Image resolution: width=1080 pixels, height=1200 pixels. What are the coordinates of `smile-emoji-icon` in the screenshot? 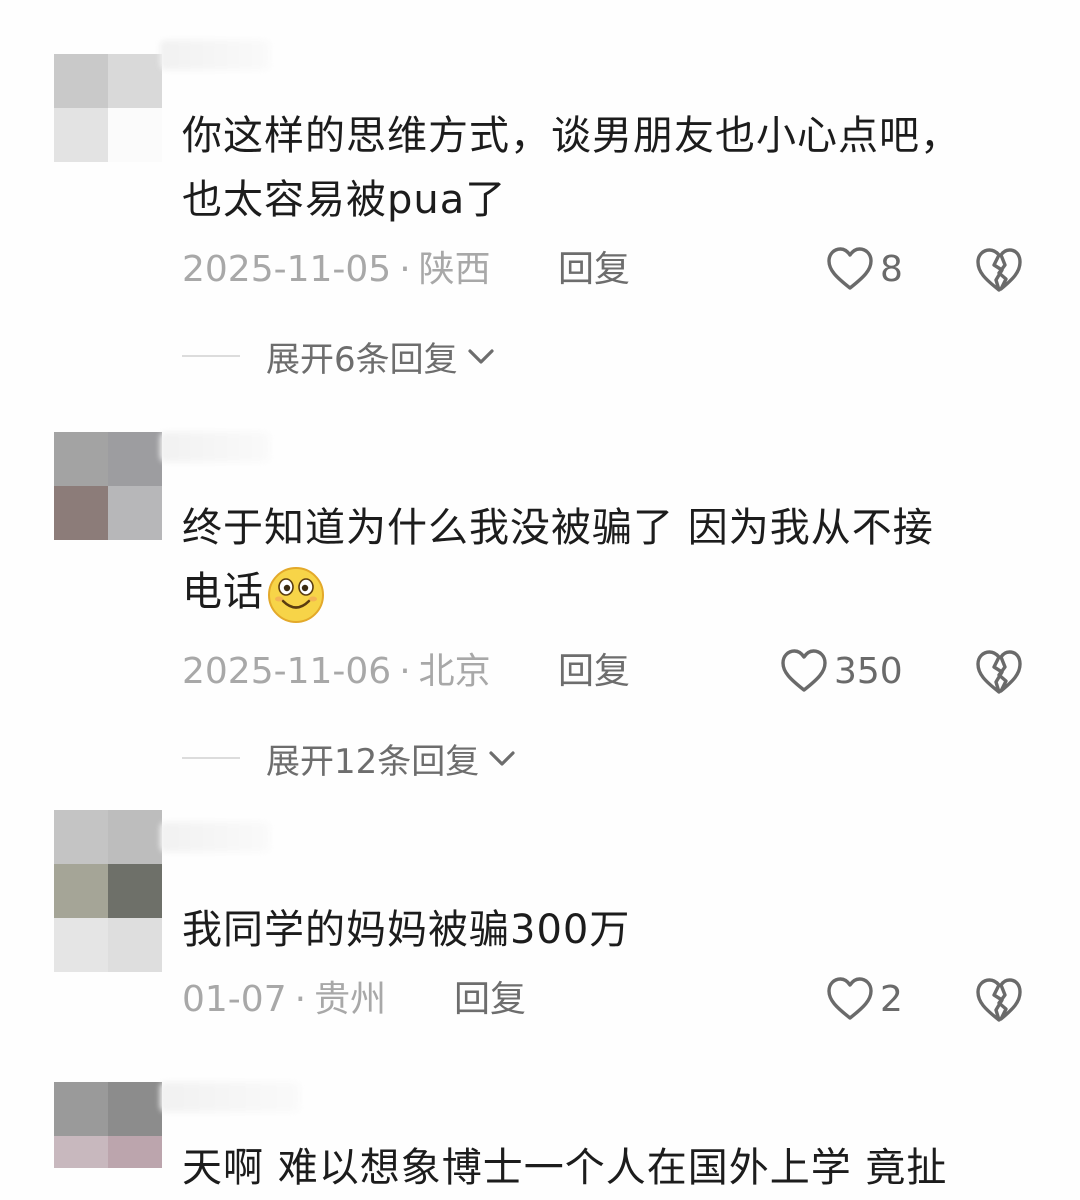 It's located at (296, 595).